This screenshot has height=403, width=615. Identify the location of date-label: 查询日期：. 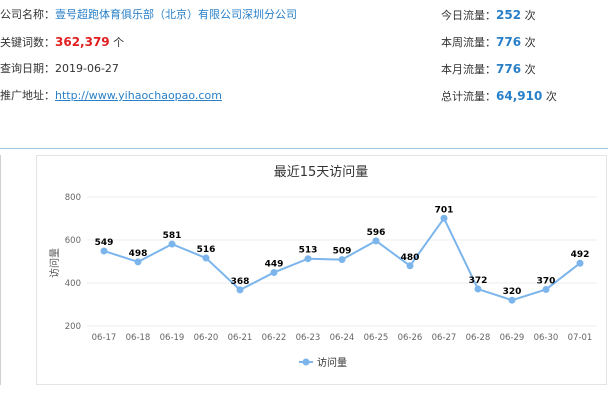
(27, 68).